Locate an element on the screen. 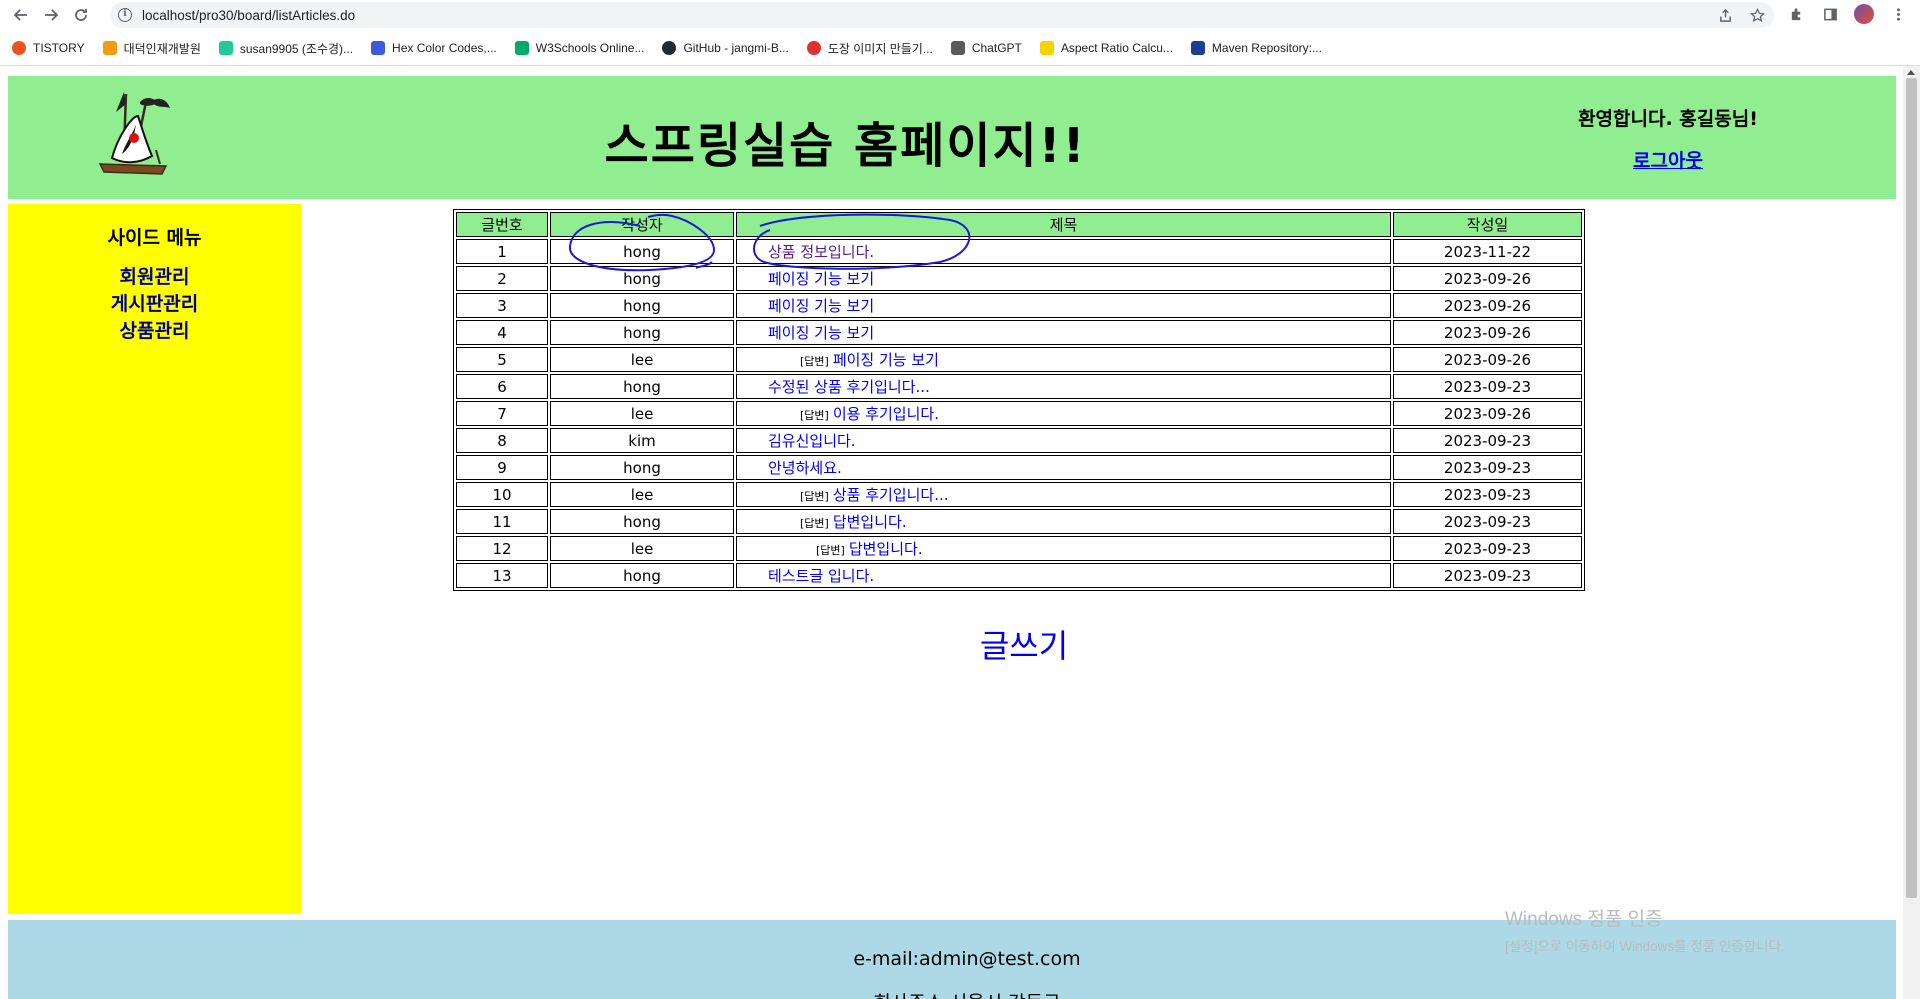 The height and width of the screenshot is (999, 1920). sidebar-item-board-management: 게시판관리 is located at coordinates (154, 304).